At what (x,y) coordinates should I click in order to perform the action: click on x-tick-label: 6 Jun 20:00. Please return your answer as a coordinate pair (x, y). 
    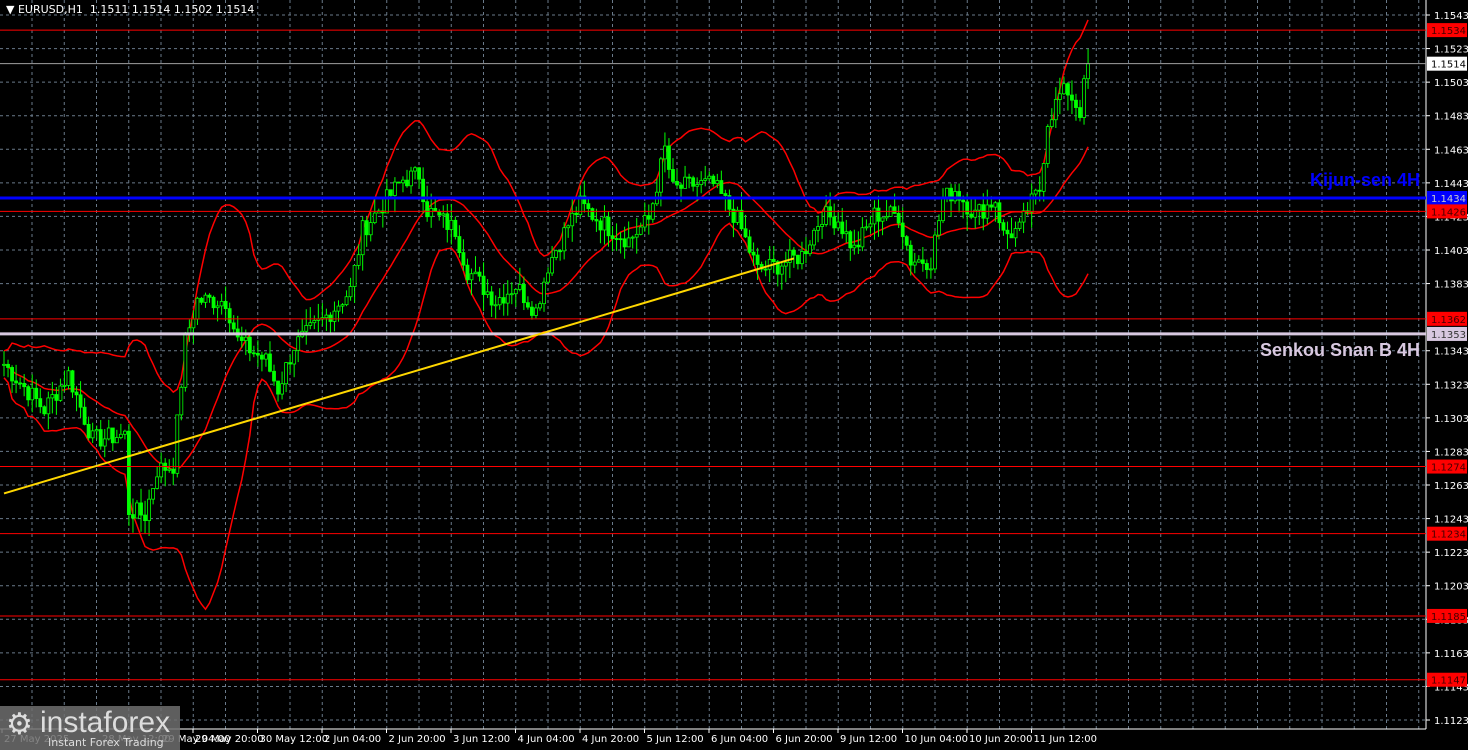
    Looking at the image, I should click on (804, 739).